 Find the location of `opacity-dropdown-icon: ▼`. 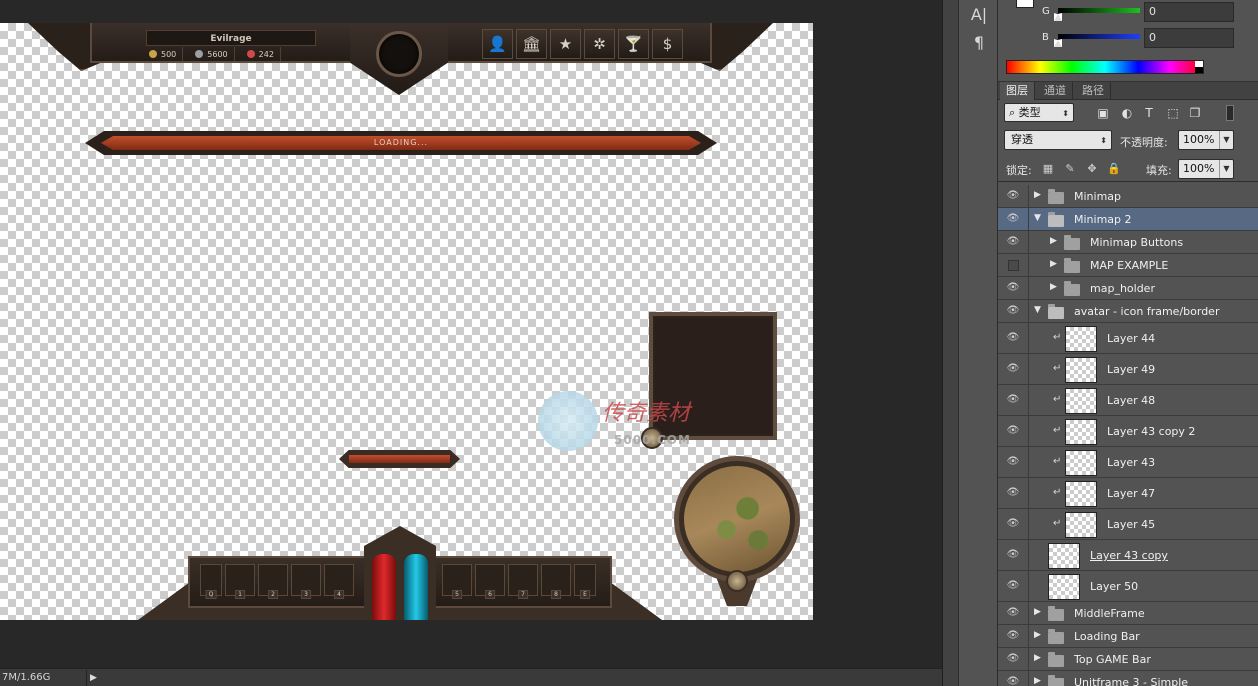

opacity-dropdown-icon: ▼ is located at coordinates (1226, 140).